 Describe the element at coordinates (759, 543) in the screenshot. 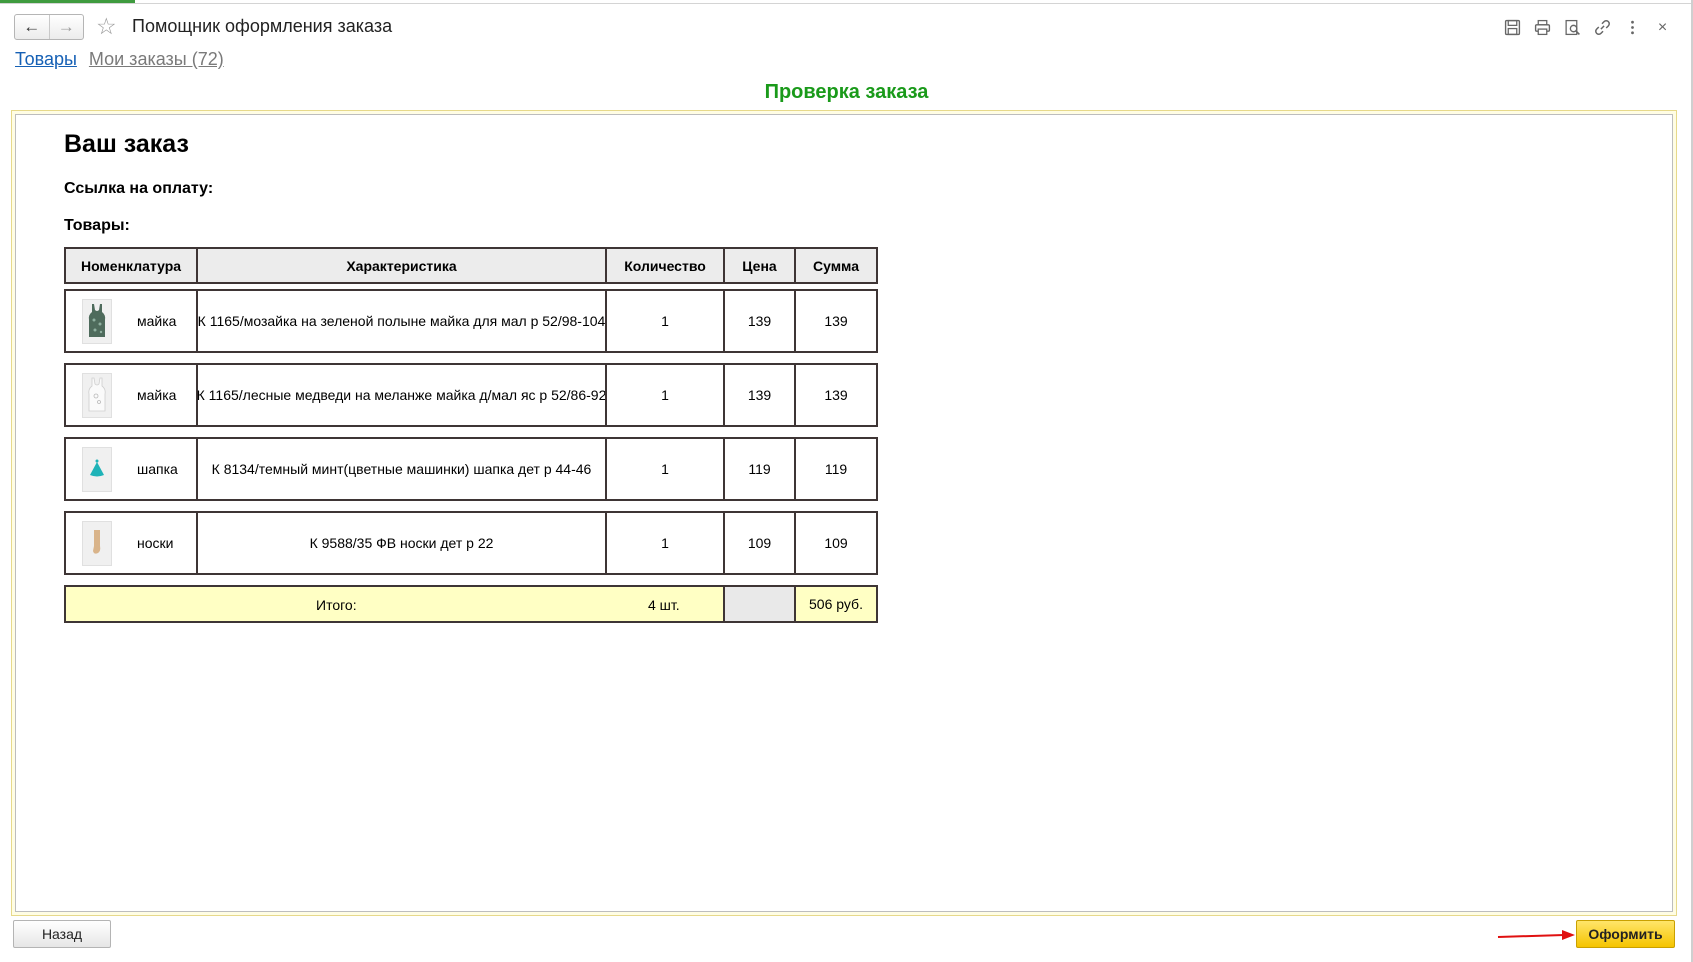

I see `item-price: 109` at that location.